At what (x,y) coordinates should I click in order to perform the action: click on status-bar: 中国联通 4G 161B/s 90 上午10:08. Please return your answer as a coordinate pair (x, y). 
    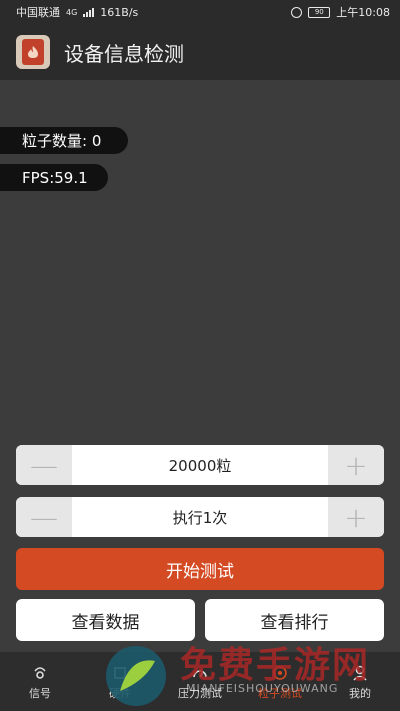
    Looking at the image, I should click on (200, 12).